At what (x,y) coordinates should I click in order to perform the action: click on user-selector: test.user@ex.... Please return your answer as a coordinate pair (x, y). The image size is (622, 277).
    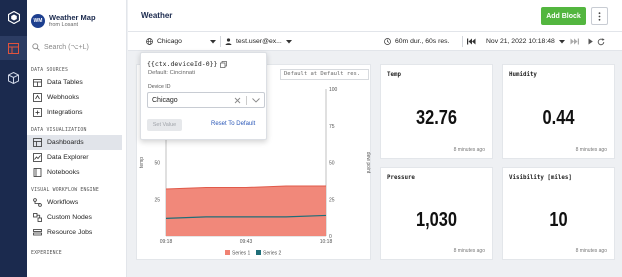
    Looking at the image, I should click on (258, 41).